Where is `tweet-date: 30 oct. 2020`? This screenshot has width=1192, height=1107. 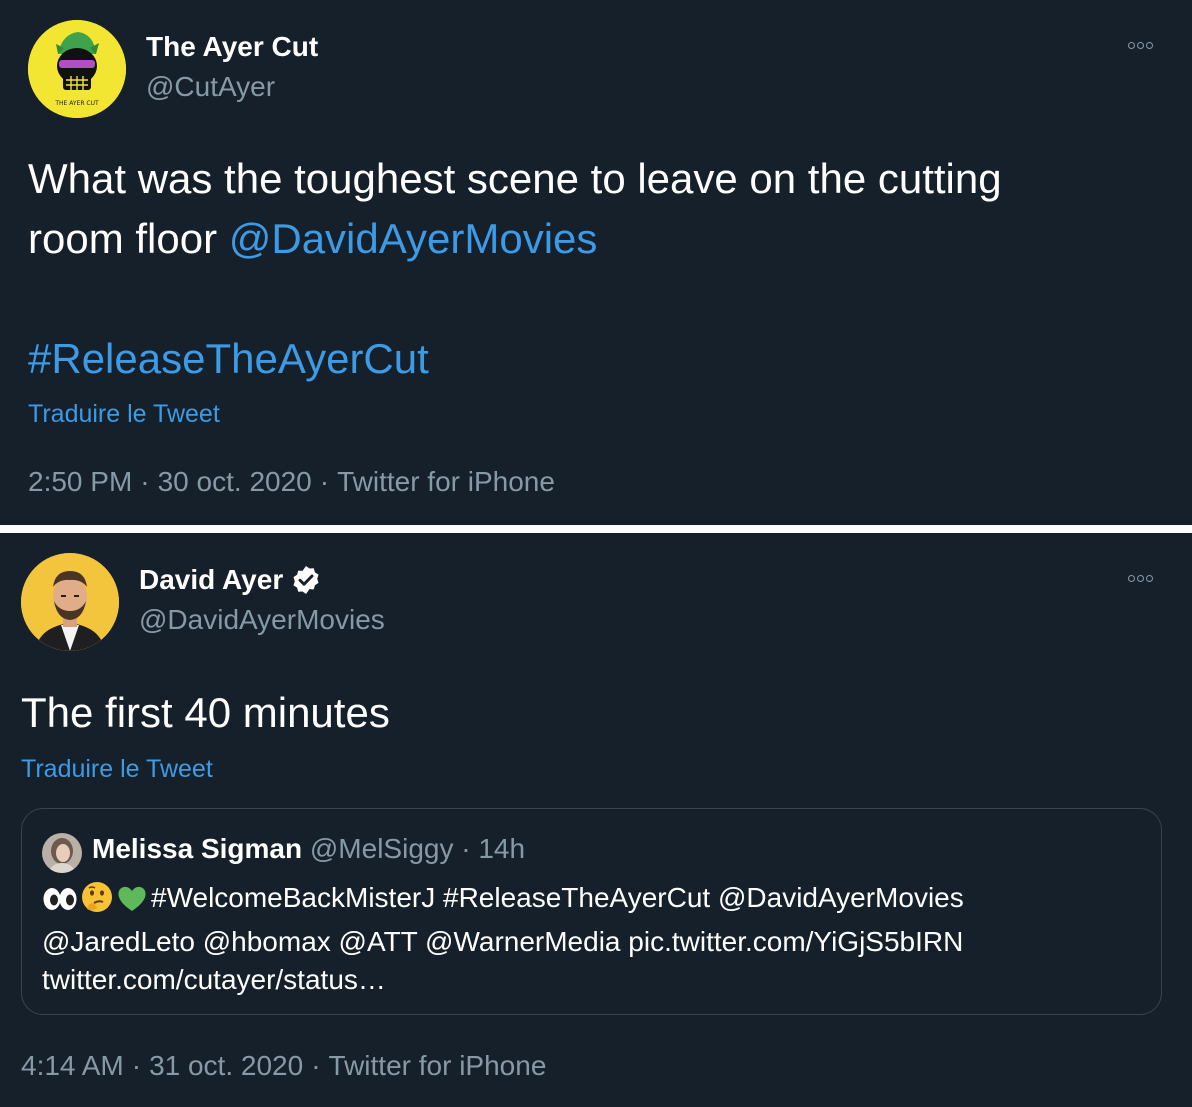
tweet-date: 30 oct. 2020 is located at coordinates (235, 481).